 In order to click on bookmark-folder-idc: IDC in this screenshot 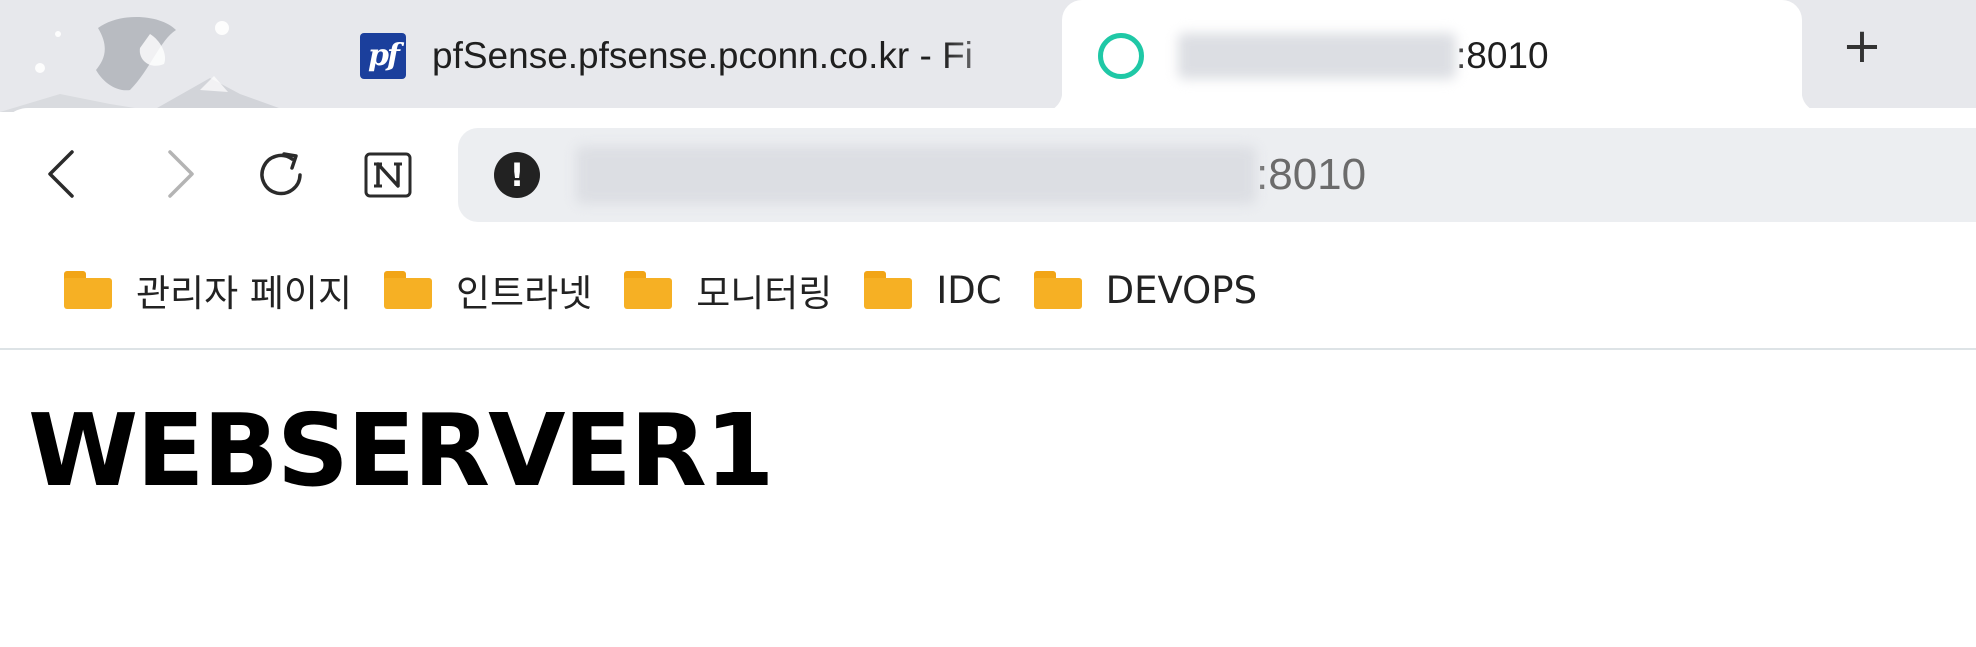, I will do `click(933, 290)`.